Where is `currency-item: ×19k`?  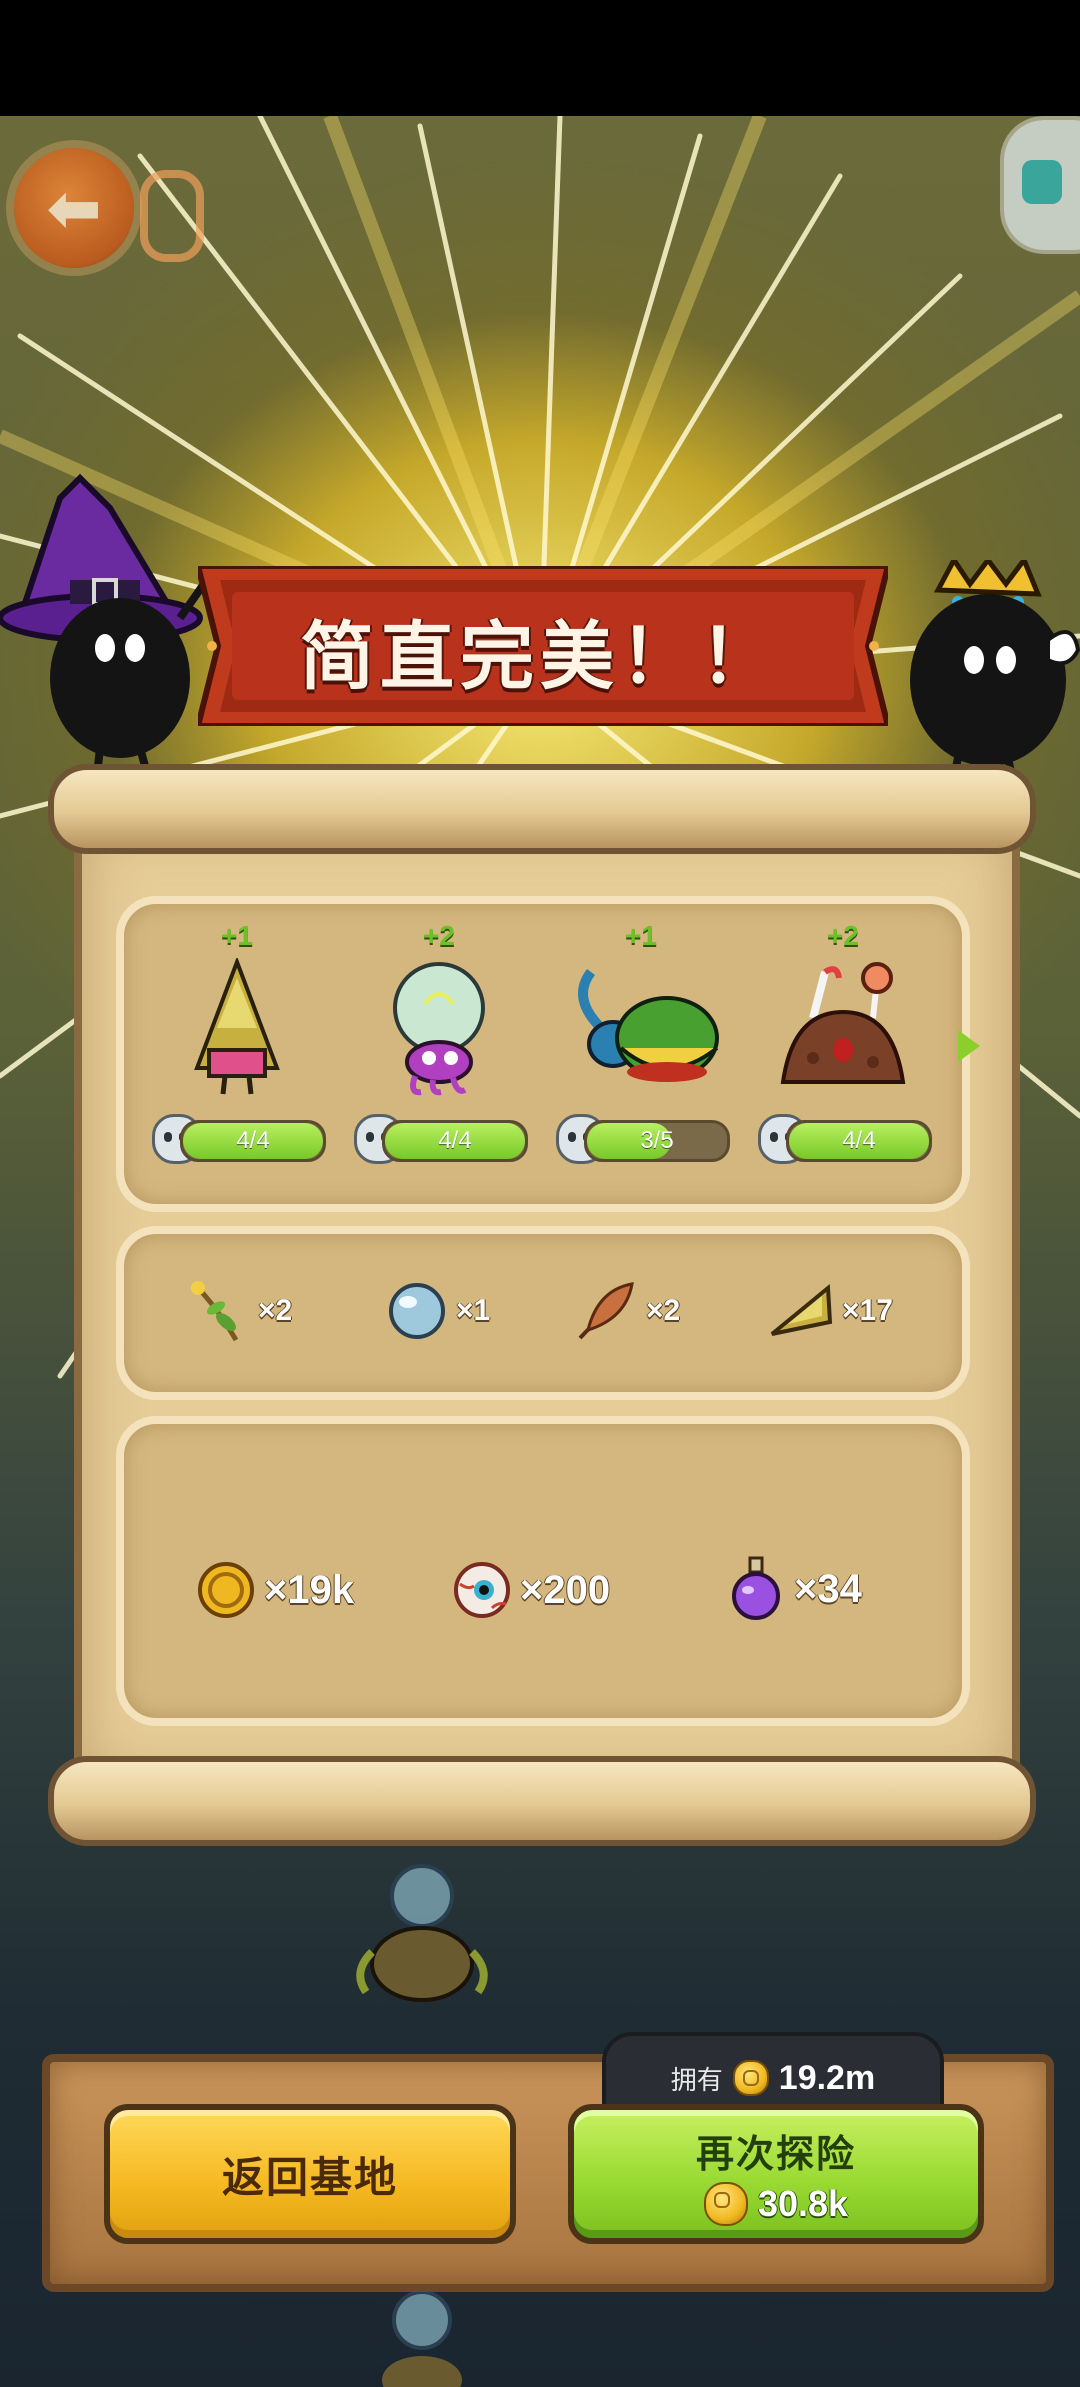
currency-item: ×19k is located at coordinates (275, 1590).